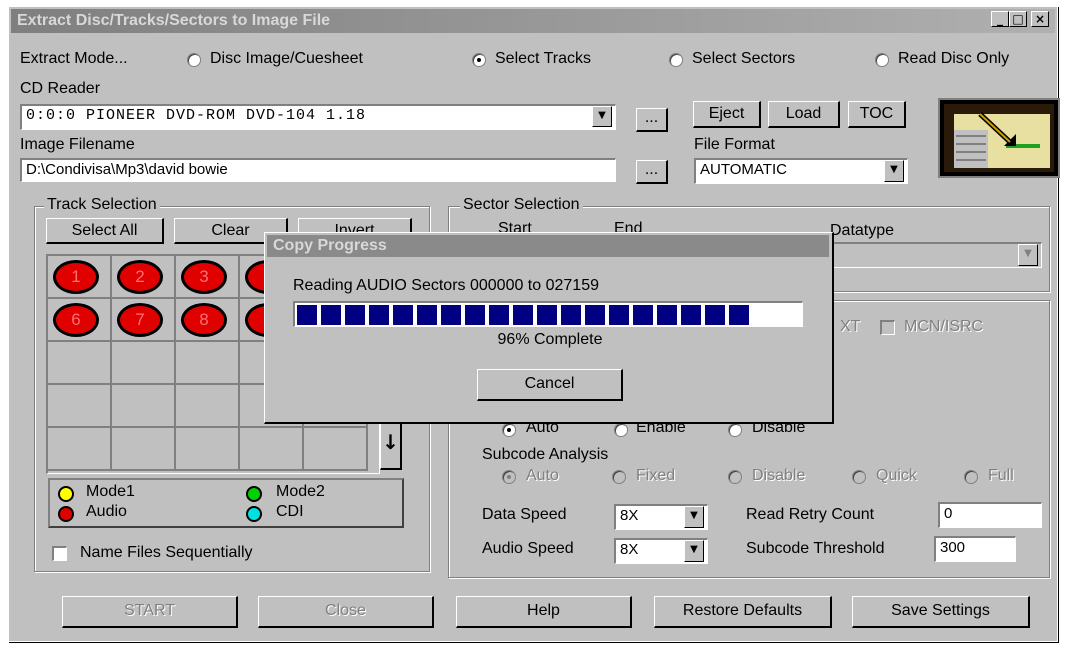 The height and width of the screenshot is (648, 1075). What do you see at coordinates (204, 277) in the screenshot?
I see `track-3-audio: 3` at bounding box center [204, 277].